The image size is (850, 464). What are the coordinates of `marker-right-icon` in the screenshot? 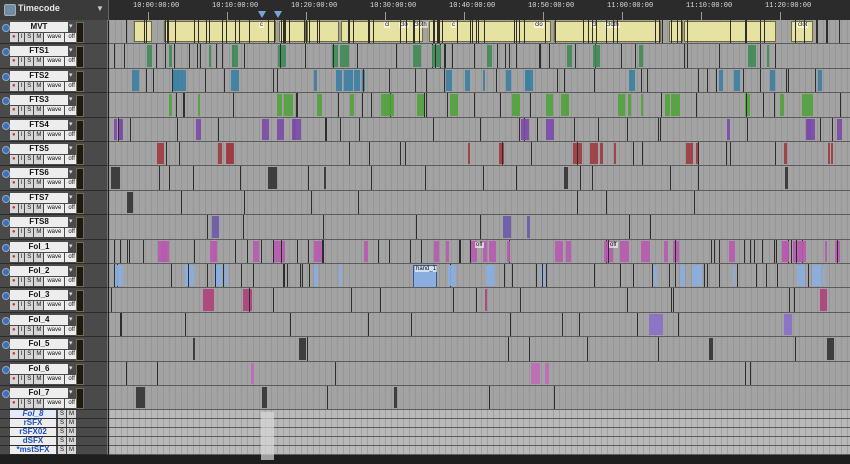 It's located at (278, 14).